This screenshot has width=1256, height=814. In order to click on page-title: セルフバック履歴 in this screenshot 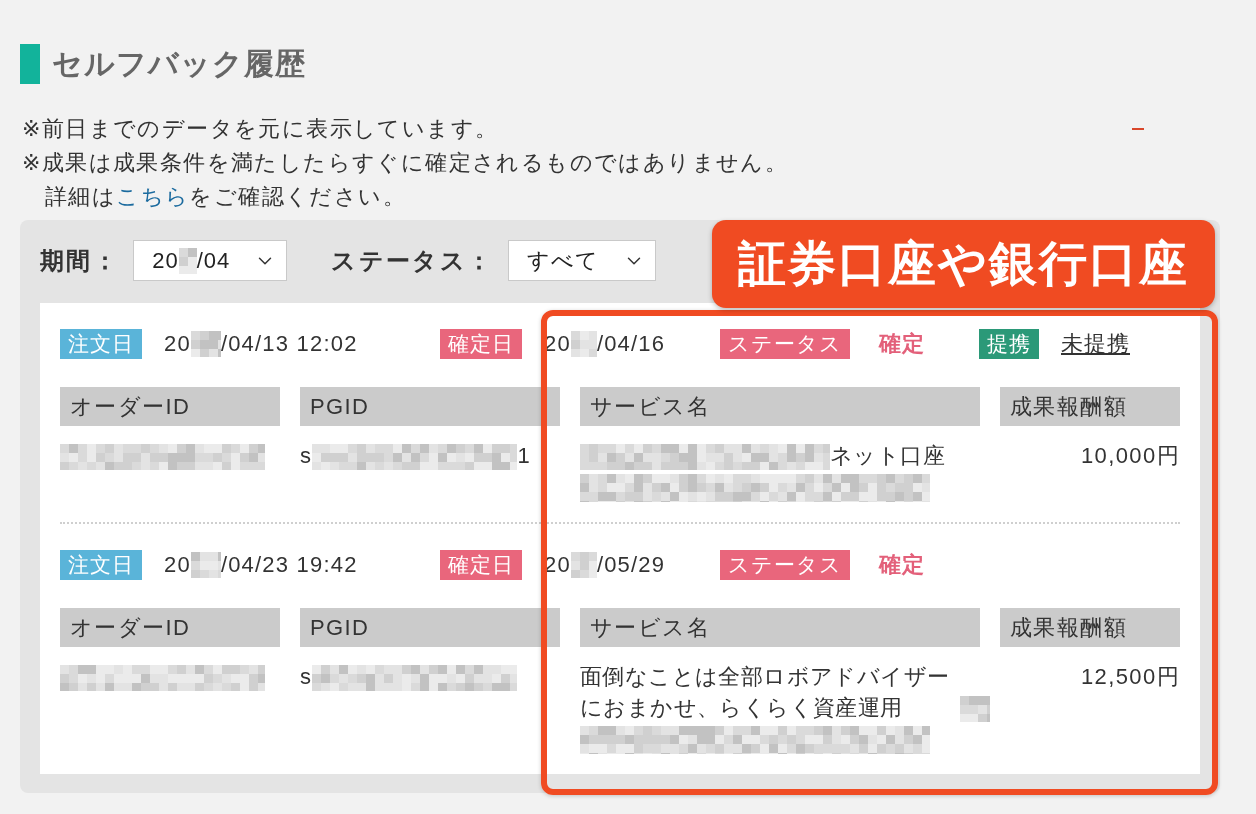, I will do `click(179, 64)`.